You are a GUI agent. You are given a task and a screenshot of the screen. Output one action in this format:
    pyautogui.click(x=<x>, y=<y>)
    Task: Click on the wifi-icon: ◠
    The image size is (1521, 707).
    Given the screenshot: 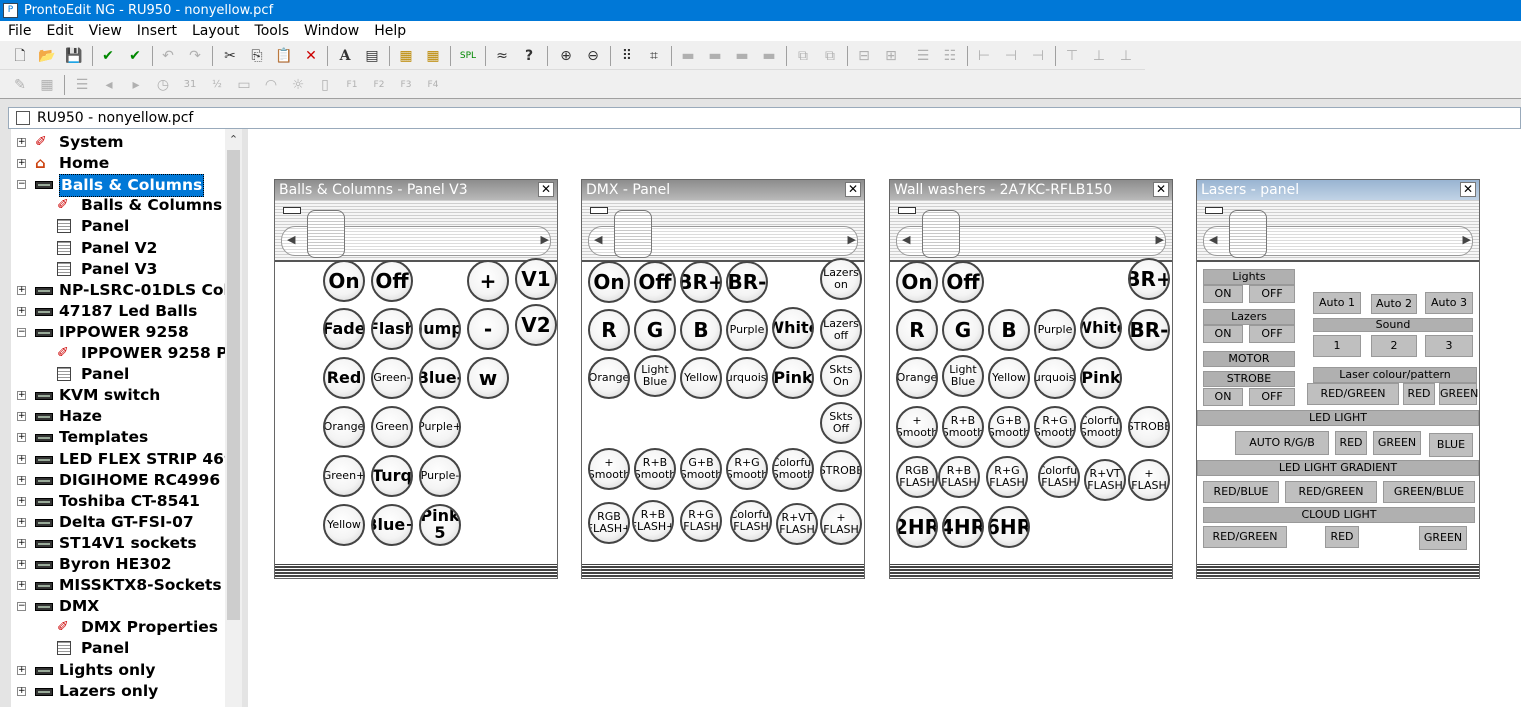 What is the action you would take?
    pyautogui.click(x=271, y=85)
    